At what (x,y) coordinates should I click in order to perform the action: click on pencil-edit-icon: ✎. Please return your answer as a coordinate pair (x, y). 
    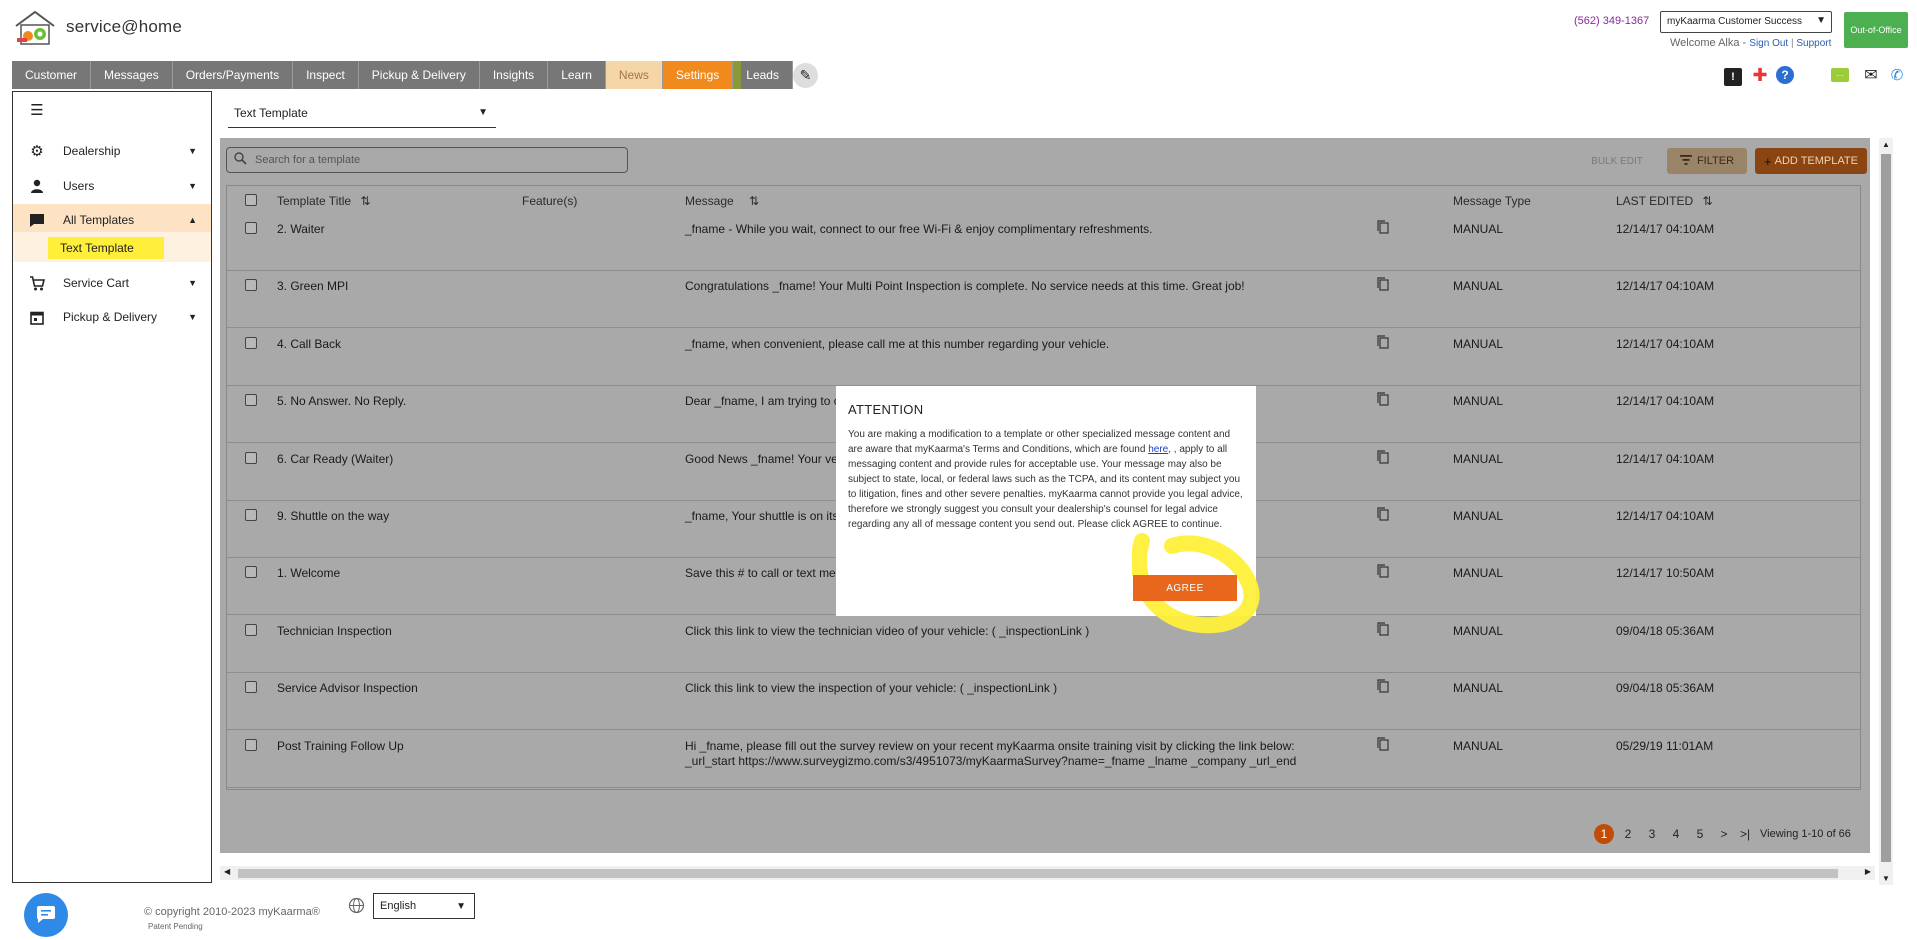
    Looking at the image, I should click on (805, 75).